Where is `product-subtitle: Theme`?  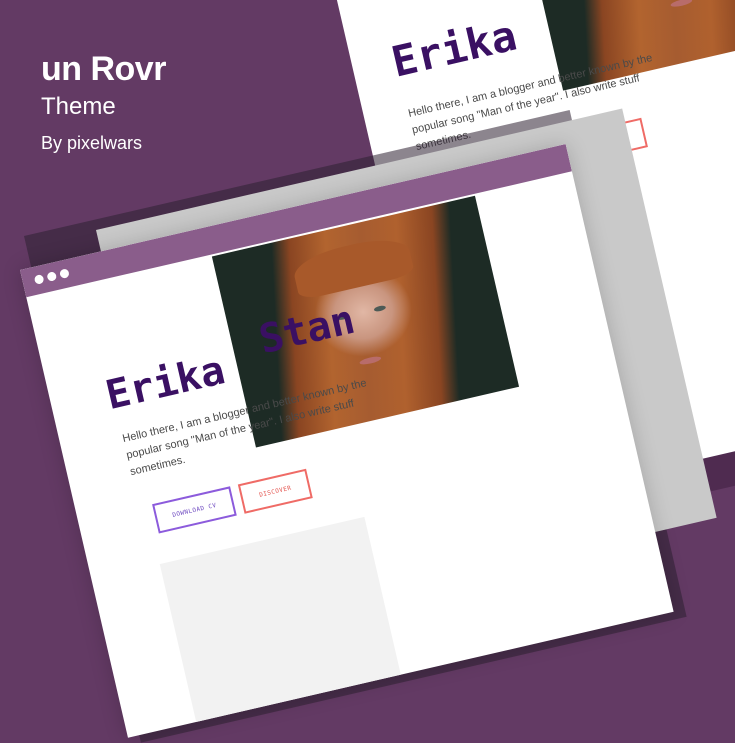 product-subtitle: Theme is located at coordinates (78, 106).